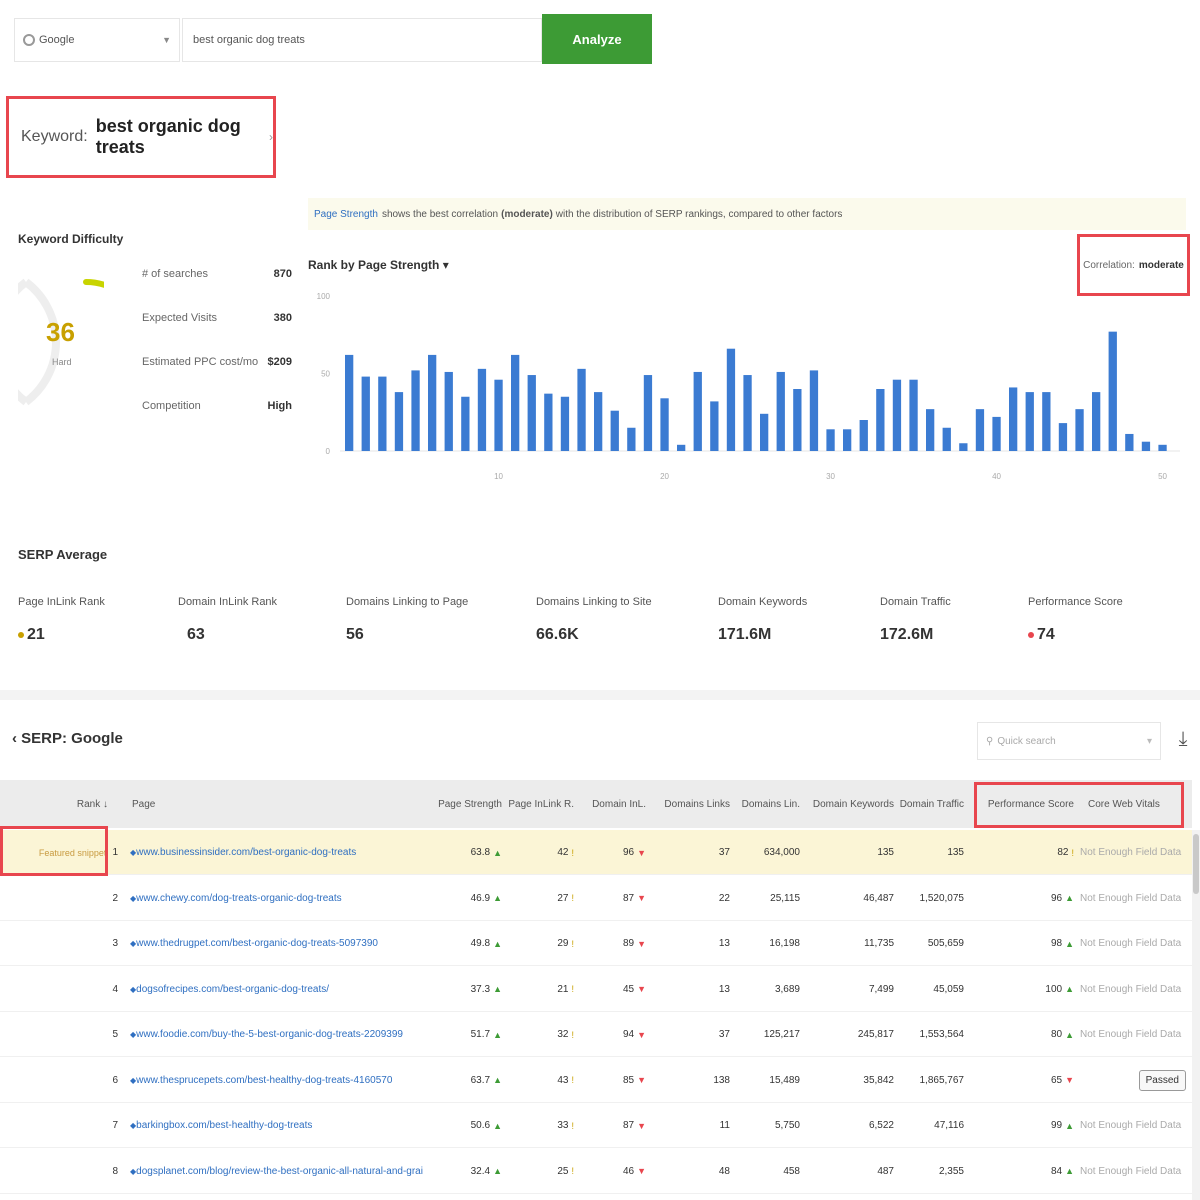 The image size is (1200, 1200). I want to click on download-icon: ⤓, so click(1183, 739).